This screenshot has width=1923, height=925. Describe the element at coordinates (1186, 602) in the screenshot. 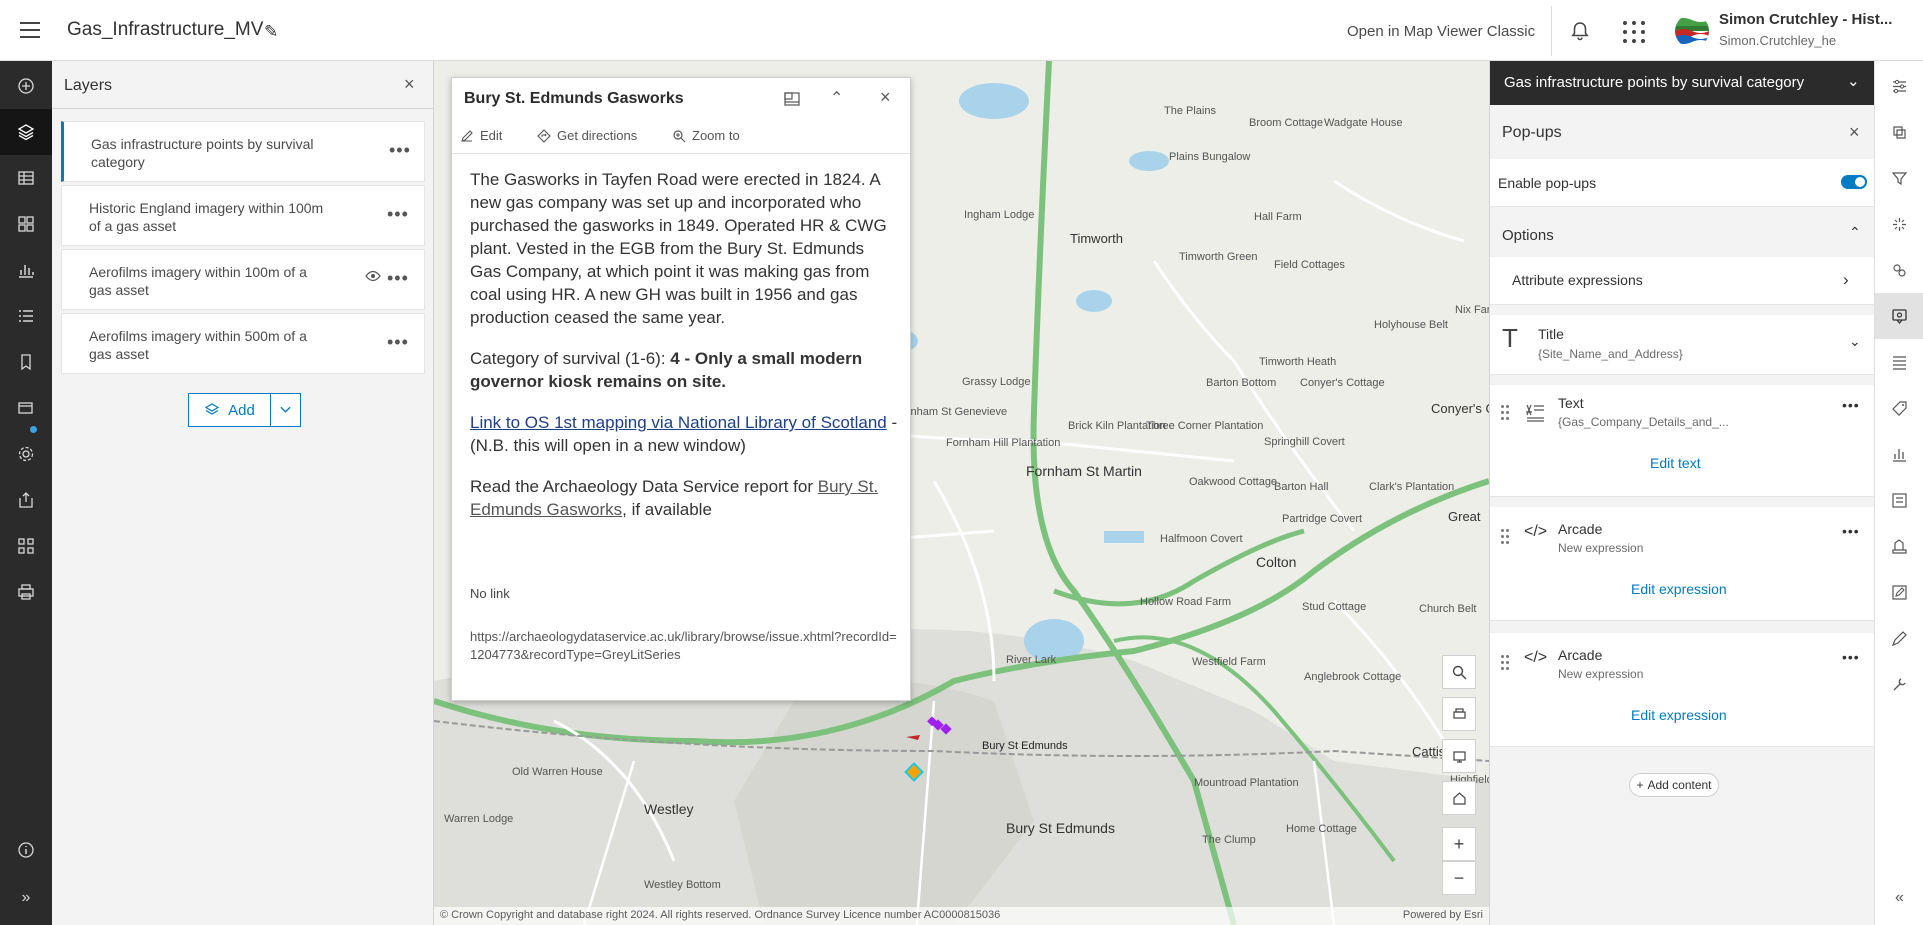

I see `map-place-label: Hollow Road Farm` at that location.